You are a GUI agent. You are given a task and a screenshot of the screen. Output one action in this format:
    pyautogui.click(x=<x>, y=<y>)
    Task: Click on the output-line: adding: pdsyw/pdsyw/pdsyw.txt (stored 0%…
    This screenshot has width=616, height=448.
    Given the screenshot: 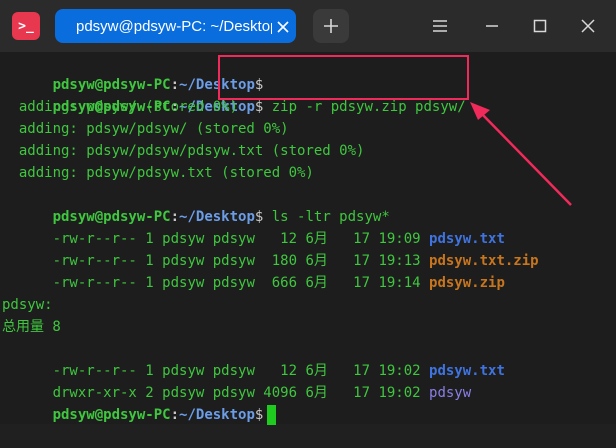 What is the action you would take?
    pyautogui.click(x=183, y=151)
    